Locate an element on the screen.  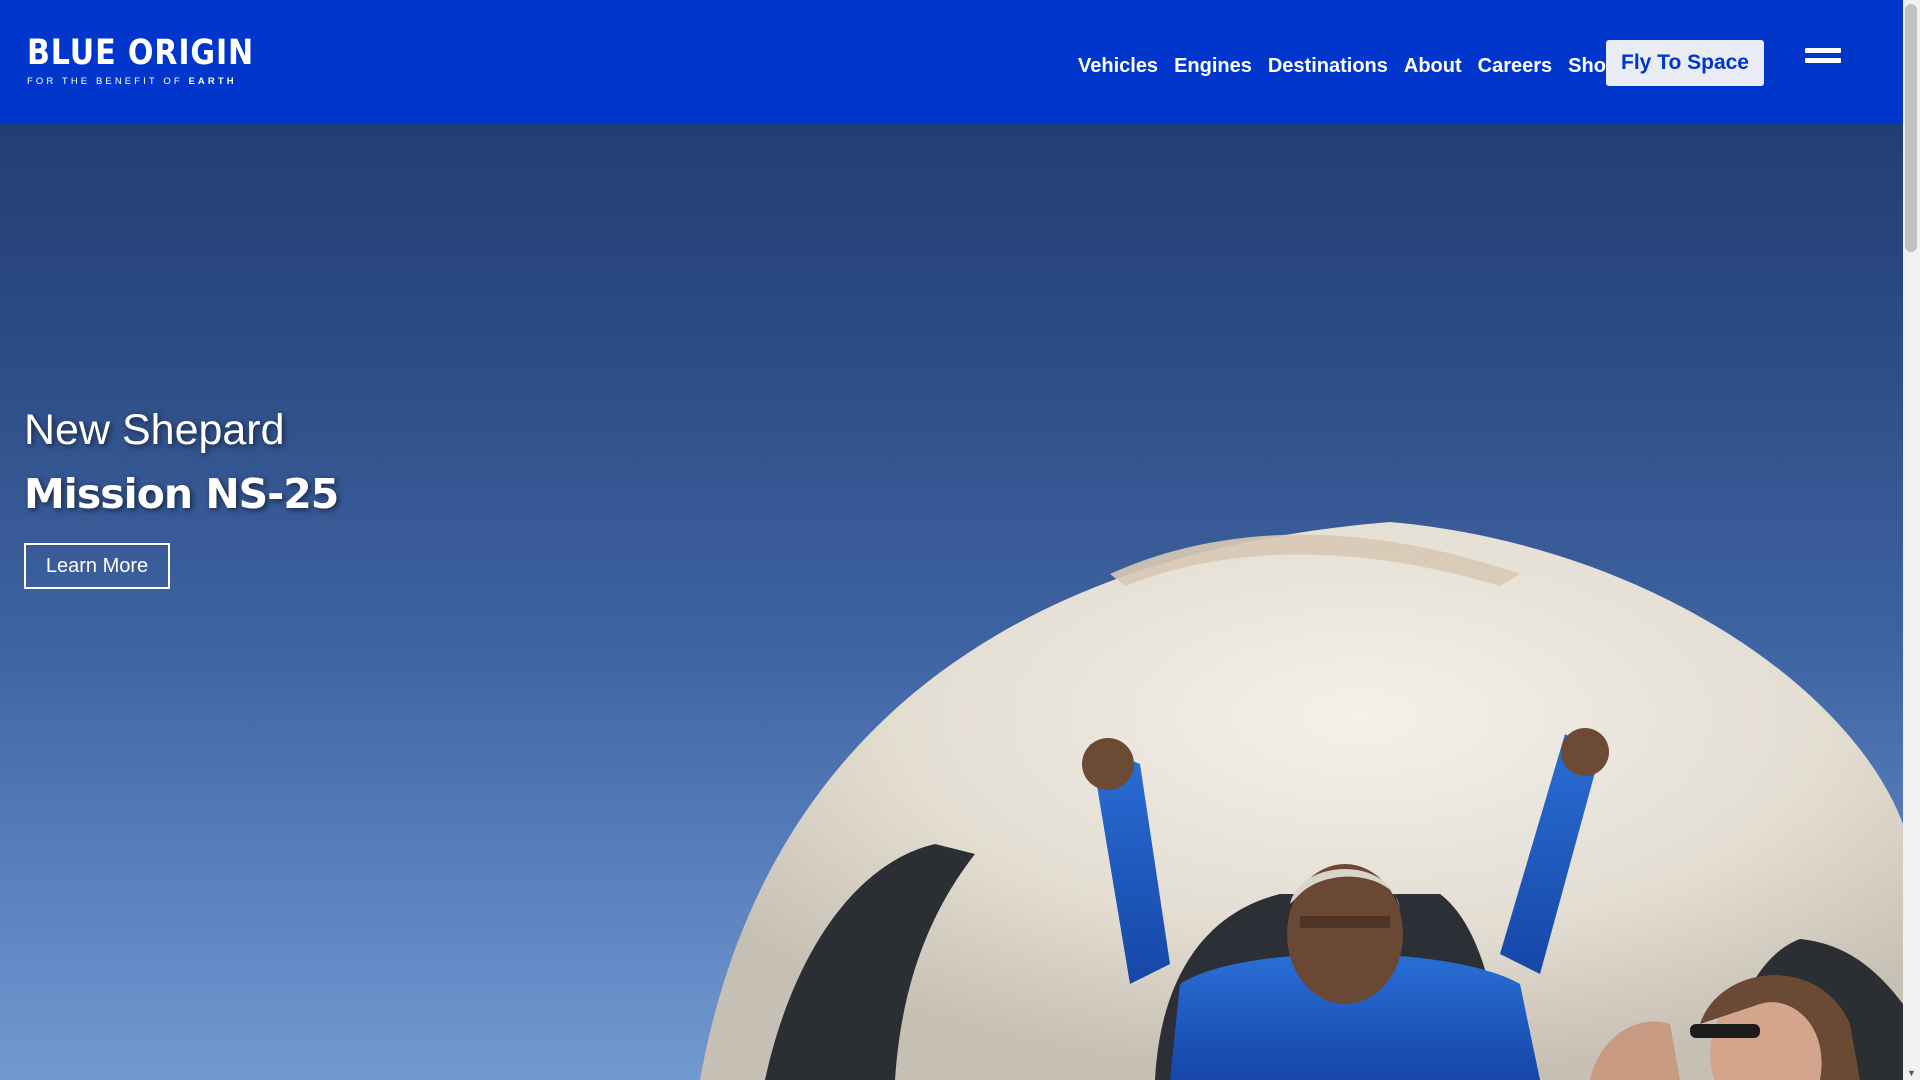
tagline-prefix: FOR THE BENEFIT OF is located at coordinates (105, 81).